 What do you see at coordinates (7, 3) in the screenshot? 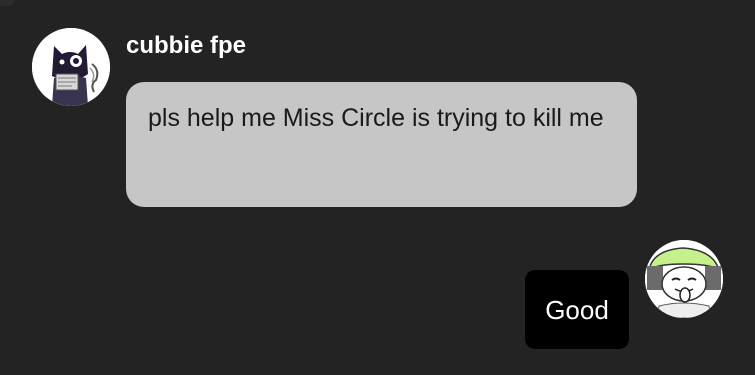
I see `corner-shade` at bounding box center [7, 3].